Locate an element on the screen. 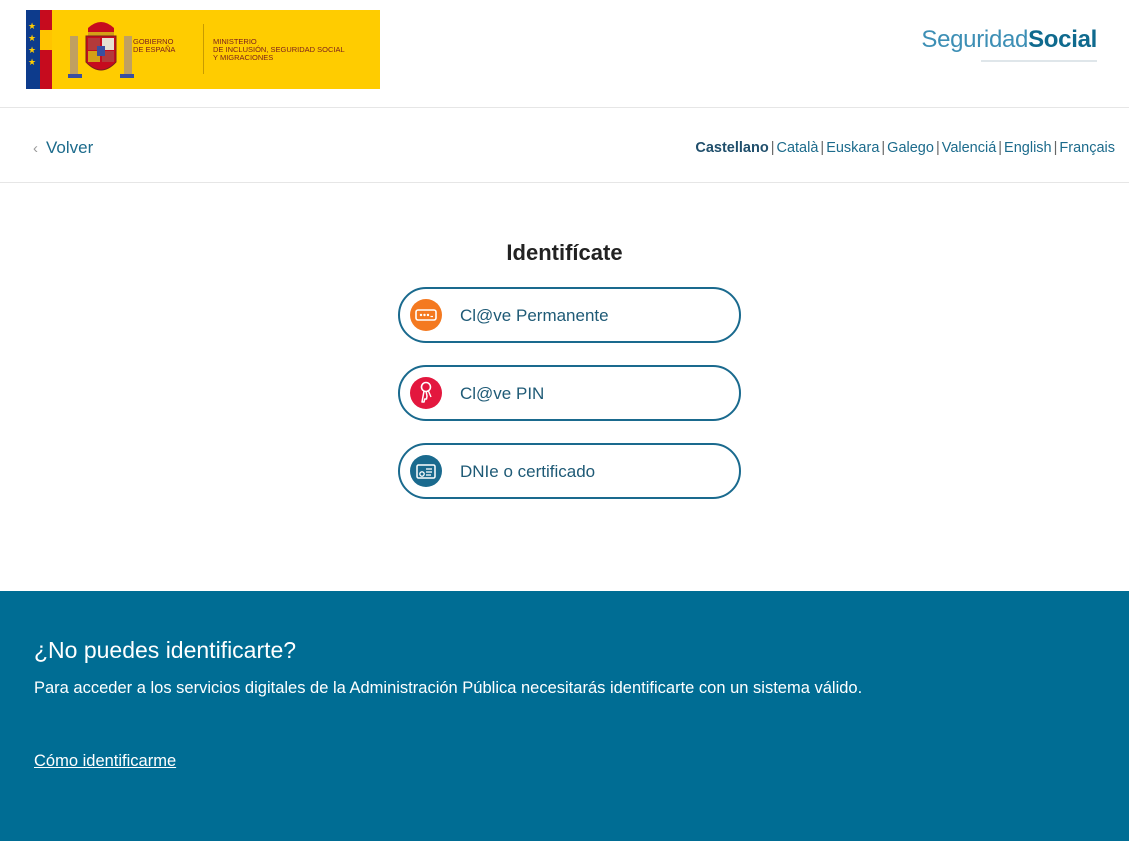  logo-divider is located at coordinates (203, 49).